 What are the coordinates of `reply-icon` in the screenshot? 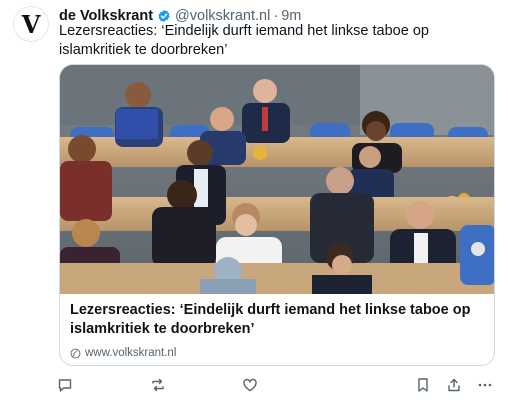 It's located at (65, 385).